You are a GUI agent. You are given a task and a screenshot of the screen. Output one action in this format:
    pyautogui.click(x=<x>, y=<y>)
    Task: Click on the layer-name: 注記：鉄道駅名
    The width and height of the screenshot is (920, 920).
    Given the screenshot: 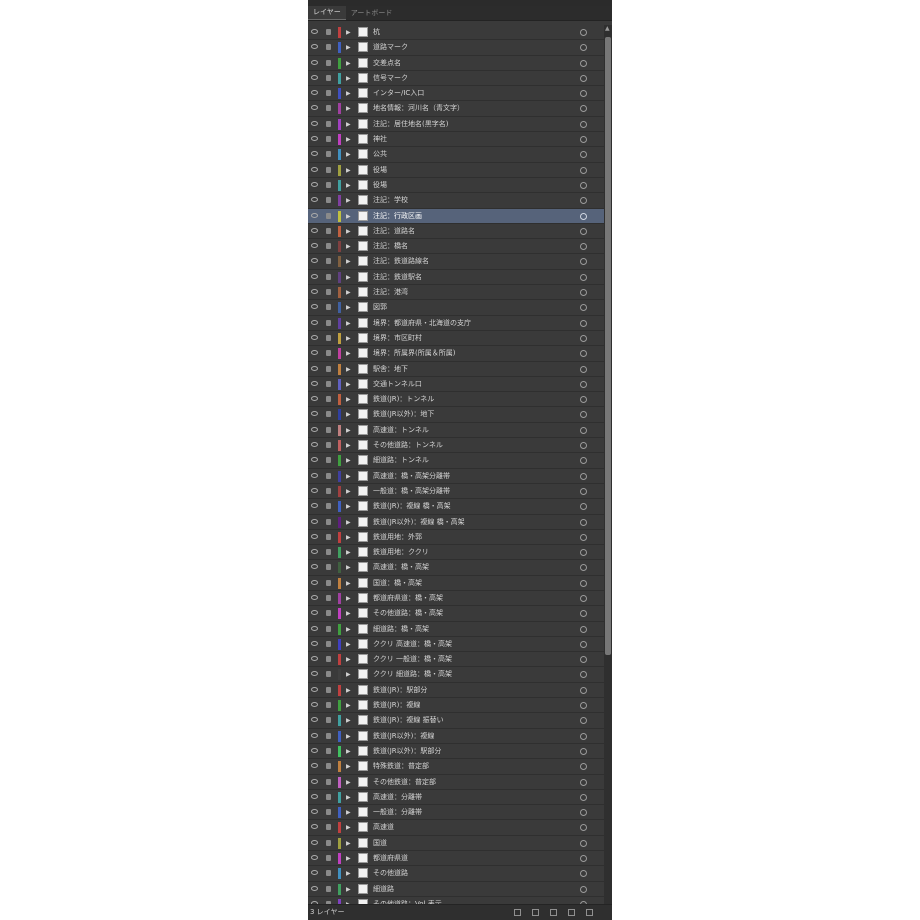 What is the action you would take?
    pyautogui.click(x=397, y=277)
    